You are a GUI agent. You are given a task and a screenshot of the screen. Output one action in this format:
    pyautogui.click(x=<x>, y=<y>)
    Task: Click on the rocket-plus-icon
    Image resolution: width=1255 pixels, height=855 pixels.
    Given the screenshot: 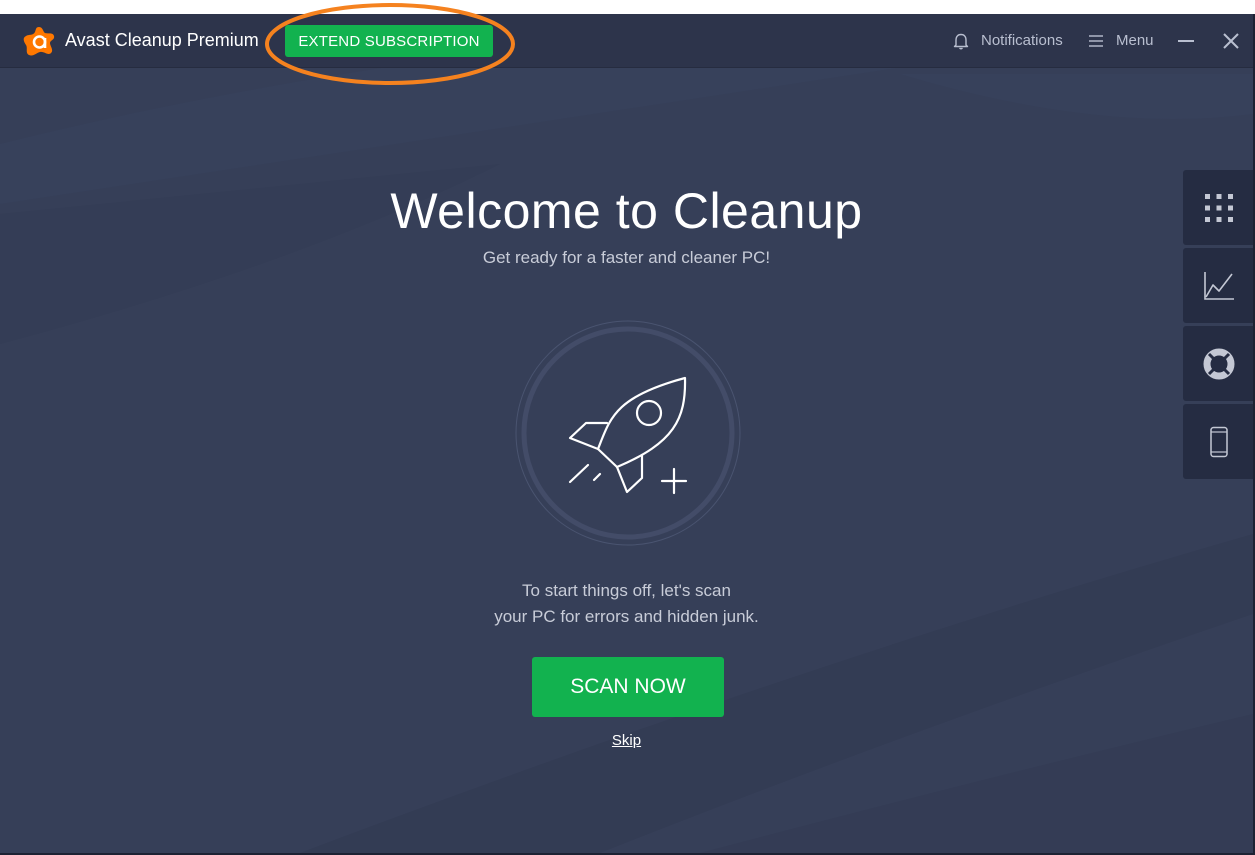 What is the action you would take?
    pyautogui.click(x=628, y=433)
    